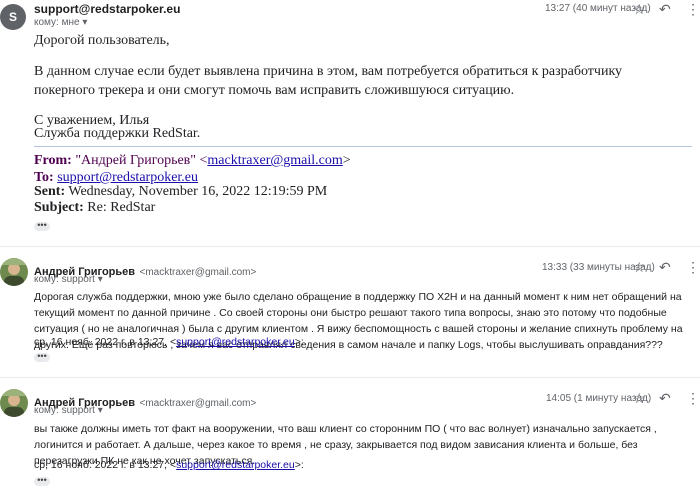 This screenshot has height=497, width=700. Describe the element at coordinates (50, 191) in the screenshot. I see `quoted-sent-label: Sent:` at that location.